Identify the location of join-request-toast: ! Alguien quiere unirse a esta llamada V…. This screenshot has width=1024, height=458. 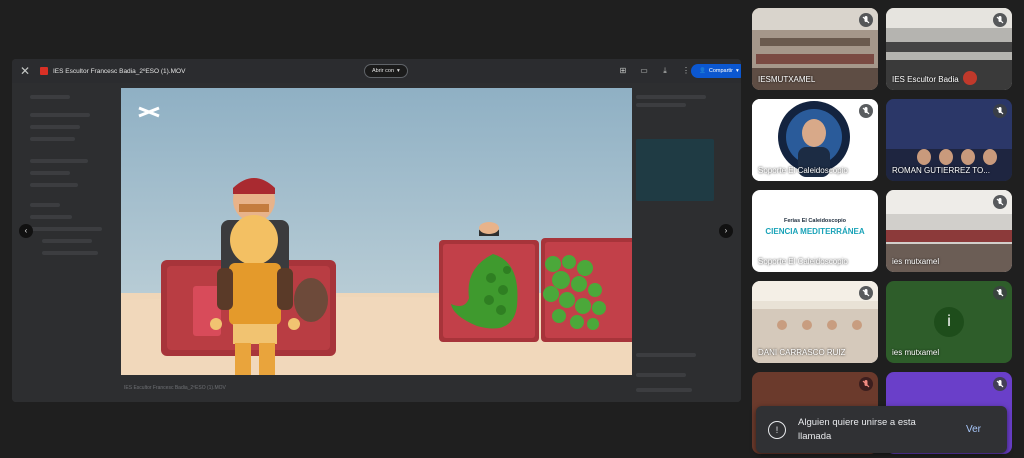
(881, 429).